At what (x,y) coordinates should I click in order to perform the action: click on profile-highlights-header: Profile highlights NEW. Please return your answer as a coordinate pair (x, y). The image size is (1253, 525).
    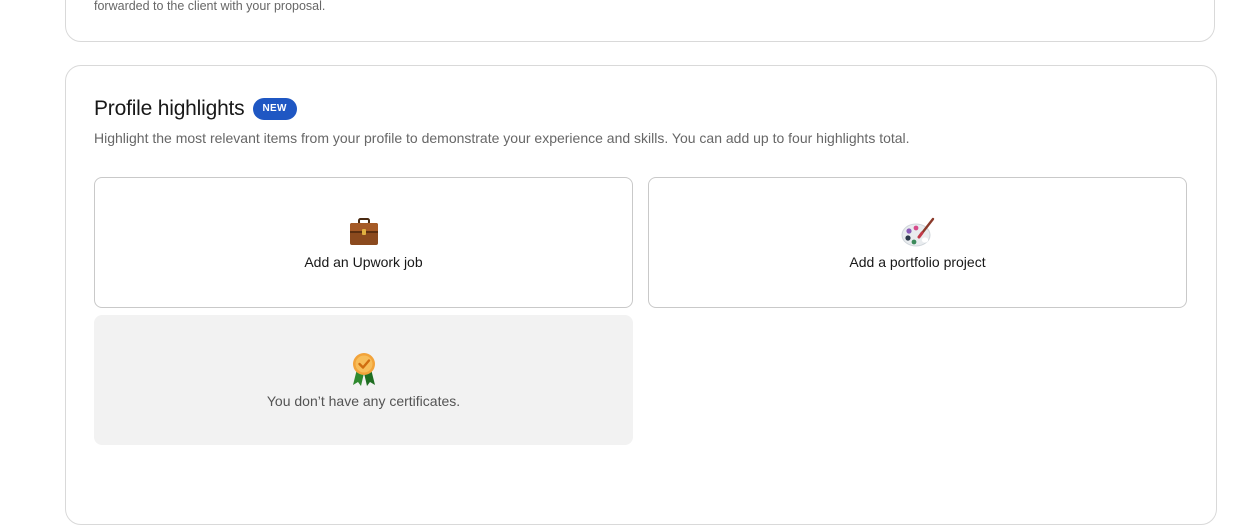
    Looking at the image, I should click on (195, 109).